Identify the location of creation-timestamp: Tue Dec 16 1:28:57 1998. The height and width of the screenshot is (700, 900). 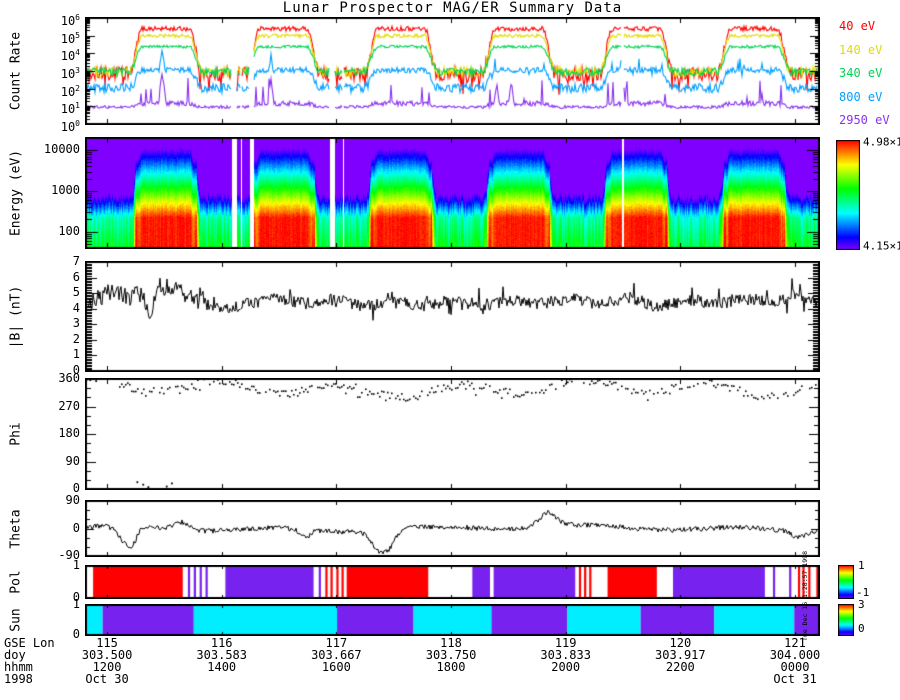
(805, 595).